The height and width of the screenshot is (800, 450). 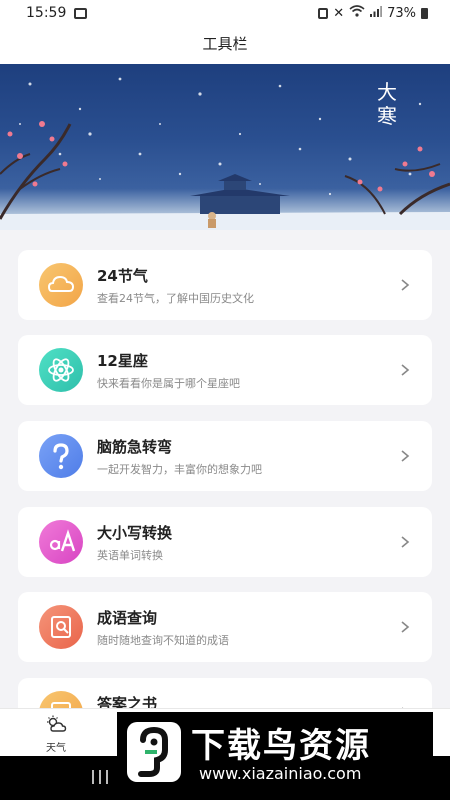 What do you see at coordinates (127, 701) in the screenshot?
I see `tool-title: 答案之书` at bounding box center [127, 701].